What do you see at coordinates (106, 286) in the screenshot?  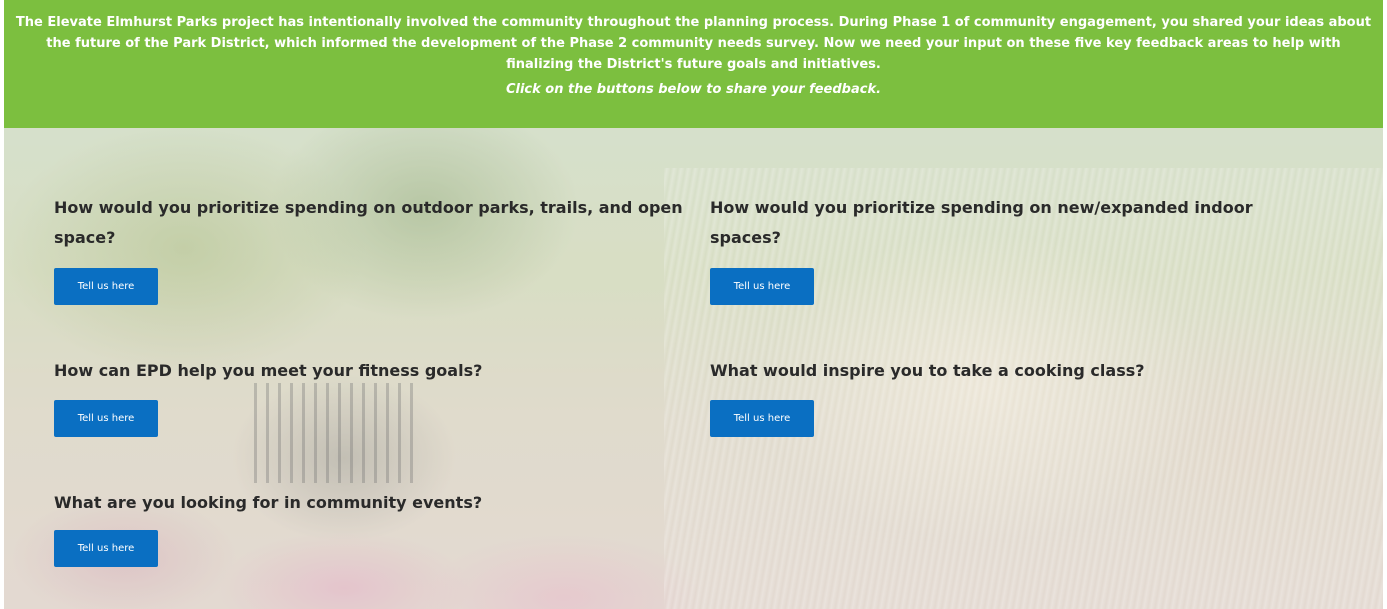 I see `tell-us-button-outdoor-parks: Tell us here` at bounding box center [106, 286].